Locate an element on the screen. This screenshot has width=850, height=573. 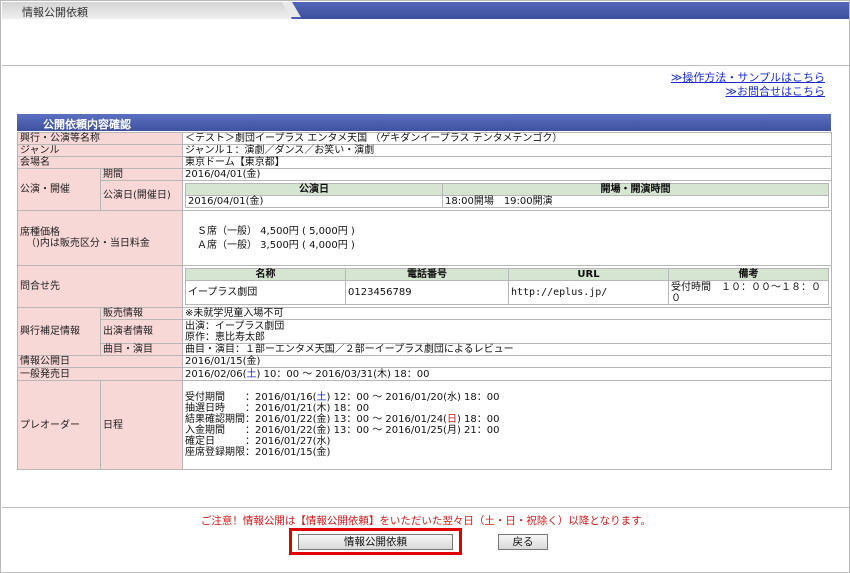
performer-line: 出演：イープラス劇団 is located at coordinates (235, 326).